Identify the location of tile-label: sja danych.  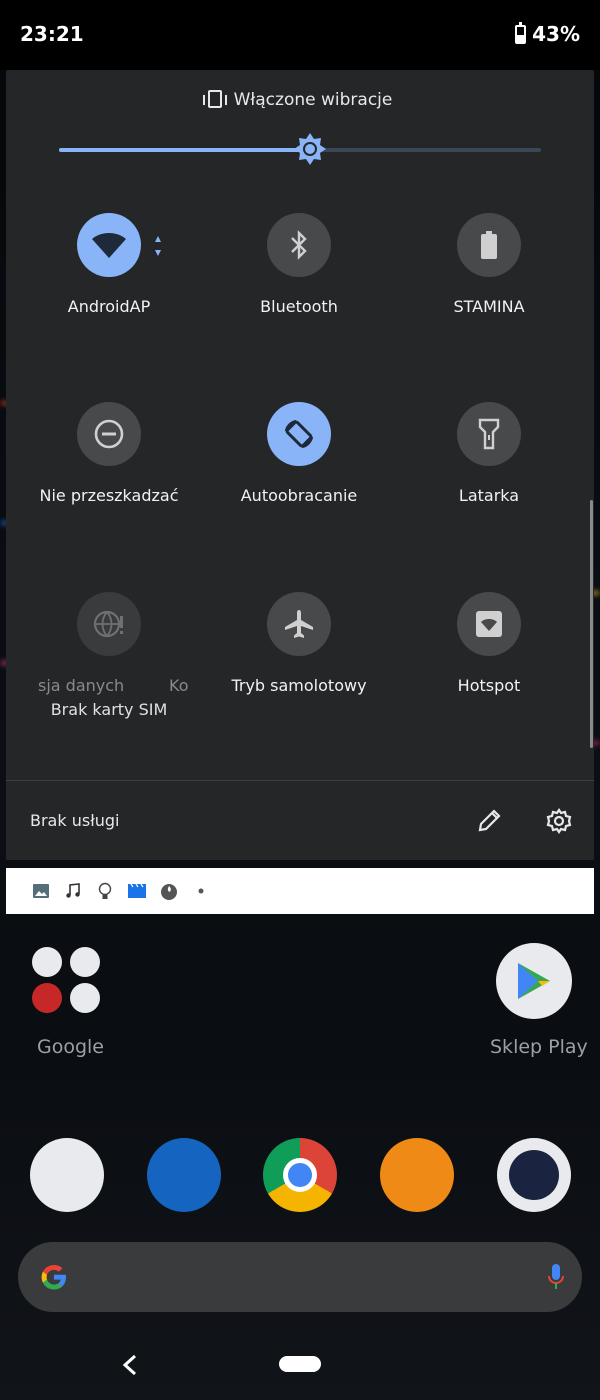
(81, 685).